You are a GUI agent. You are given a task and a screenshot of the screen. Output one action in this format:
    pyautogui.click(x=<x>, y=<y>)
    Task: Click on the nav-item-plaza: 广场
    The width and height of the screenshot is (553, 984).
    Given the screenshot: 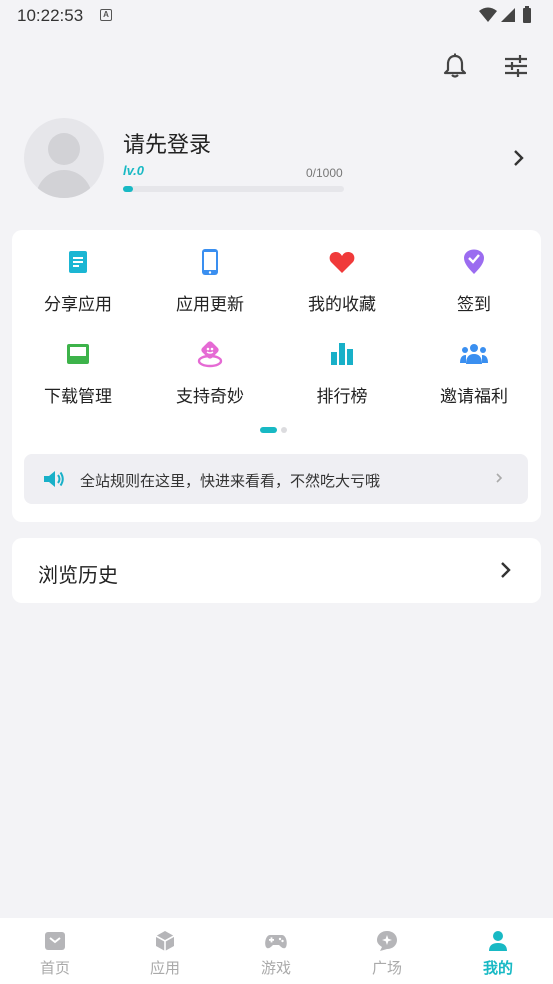 What is the action you would take?
    pyautogui.click(x=387, y=951)
    